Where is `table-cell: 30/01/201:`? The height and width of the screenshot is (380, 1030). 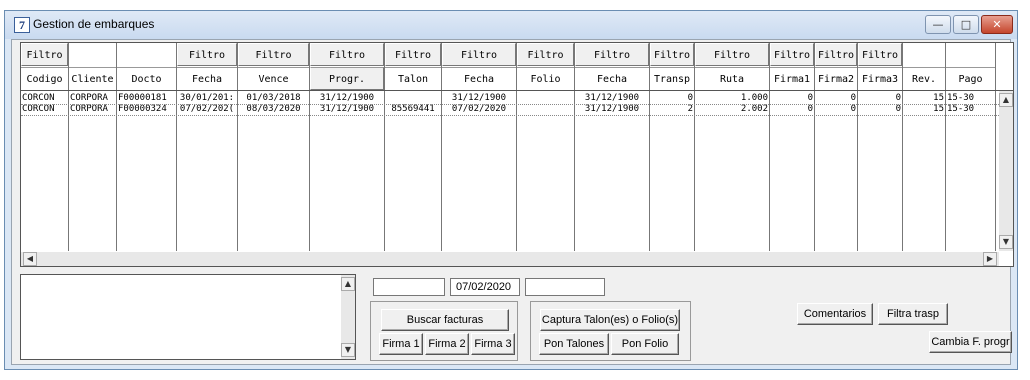
table-cell: 30/01/201: is located at coordinates (207, 98).